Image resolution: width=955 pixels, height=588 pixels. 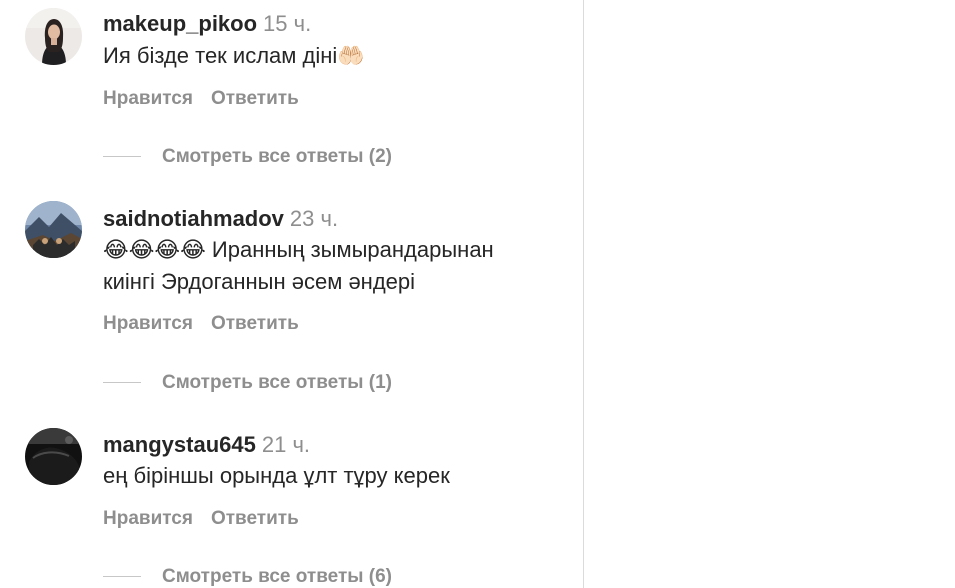 What do you see at coordinates (286, 444) in the screenshot?
I see `comment-time: 21 ч.` at bounding box center [286, 444].